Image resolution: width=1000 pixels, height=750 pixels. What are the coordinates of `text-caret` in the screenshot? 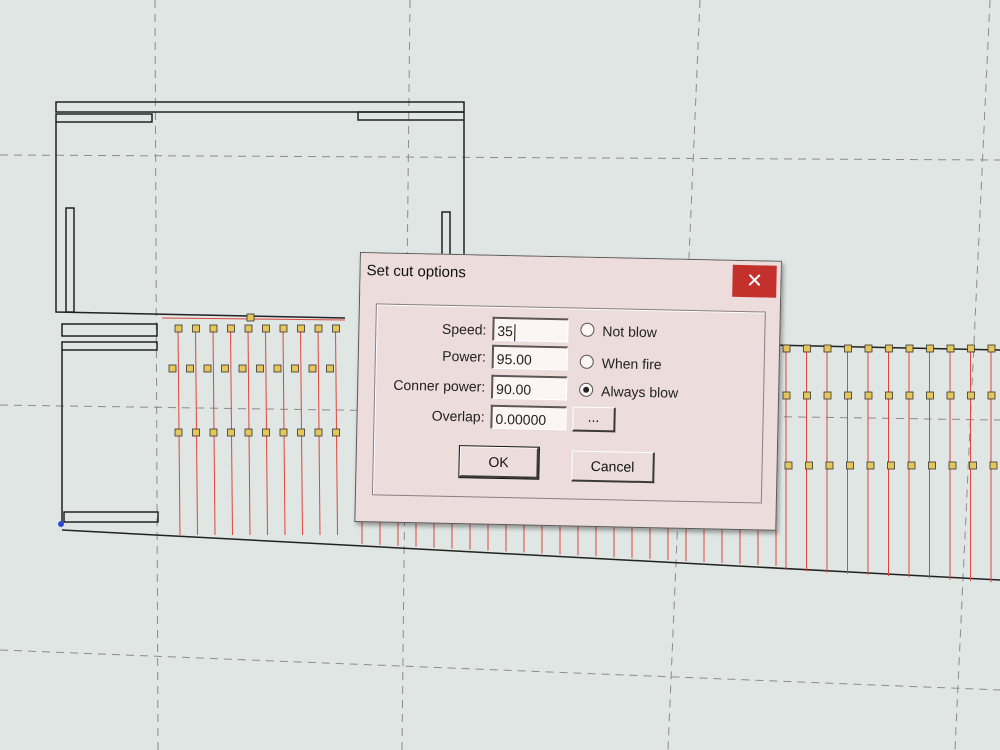 It's located at (514, 333).